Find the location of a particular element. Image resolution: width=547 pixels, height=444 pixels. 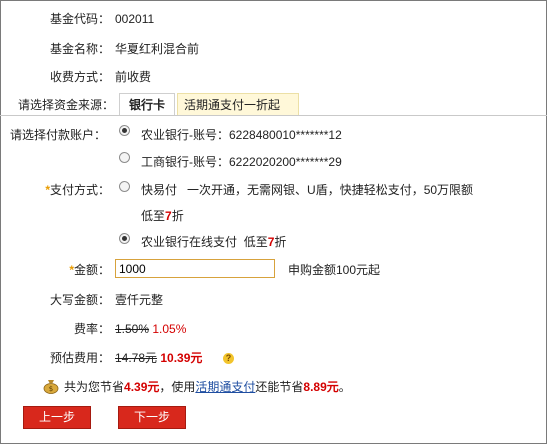

fund-name-label: 基金名称： is located at coordinates (79, 49).